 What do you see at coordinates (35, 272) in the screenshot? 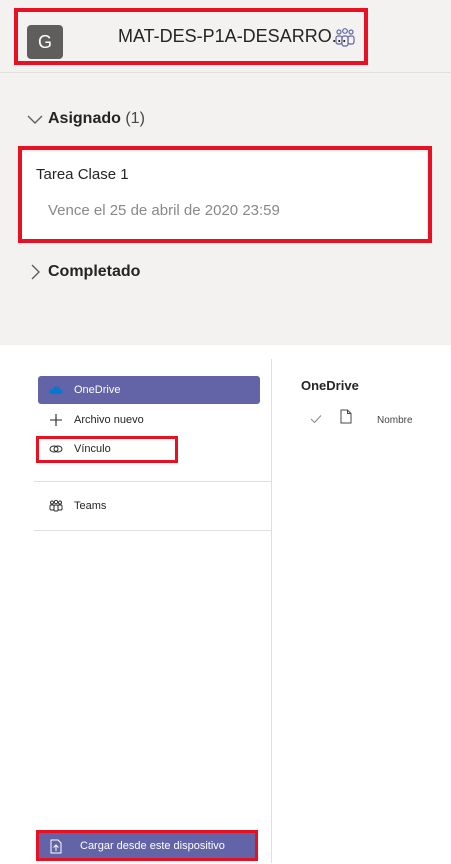
I see `chevron-right-icon` at bounding box center [35, 272].